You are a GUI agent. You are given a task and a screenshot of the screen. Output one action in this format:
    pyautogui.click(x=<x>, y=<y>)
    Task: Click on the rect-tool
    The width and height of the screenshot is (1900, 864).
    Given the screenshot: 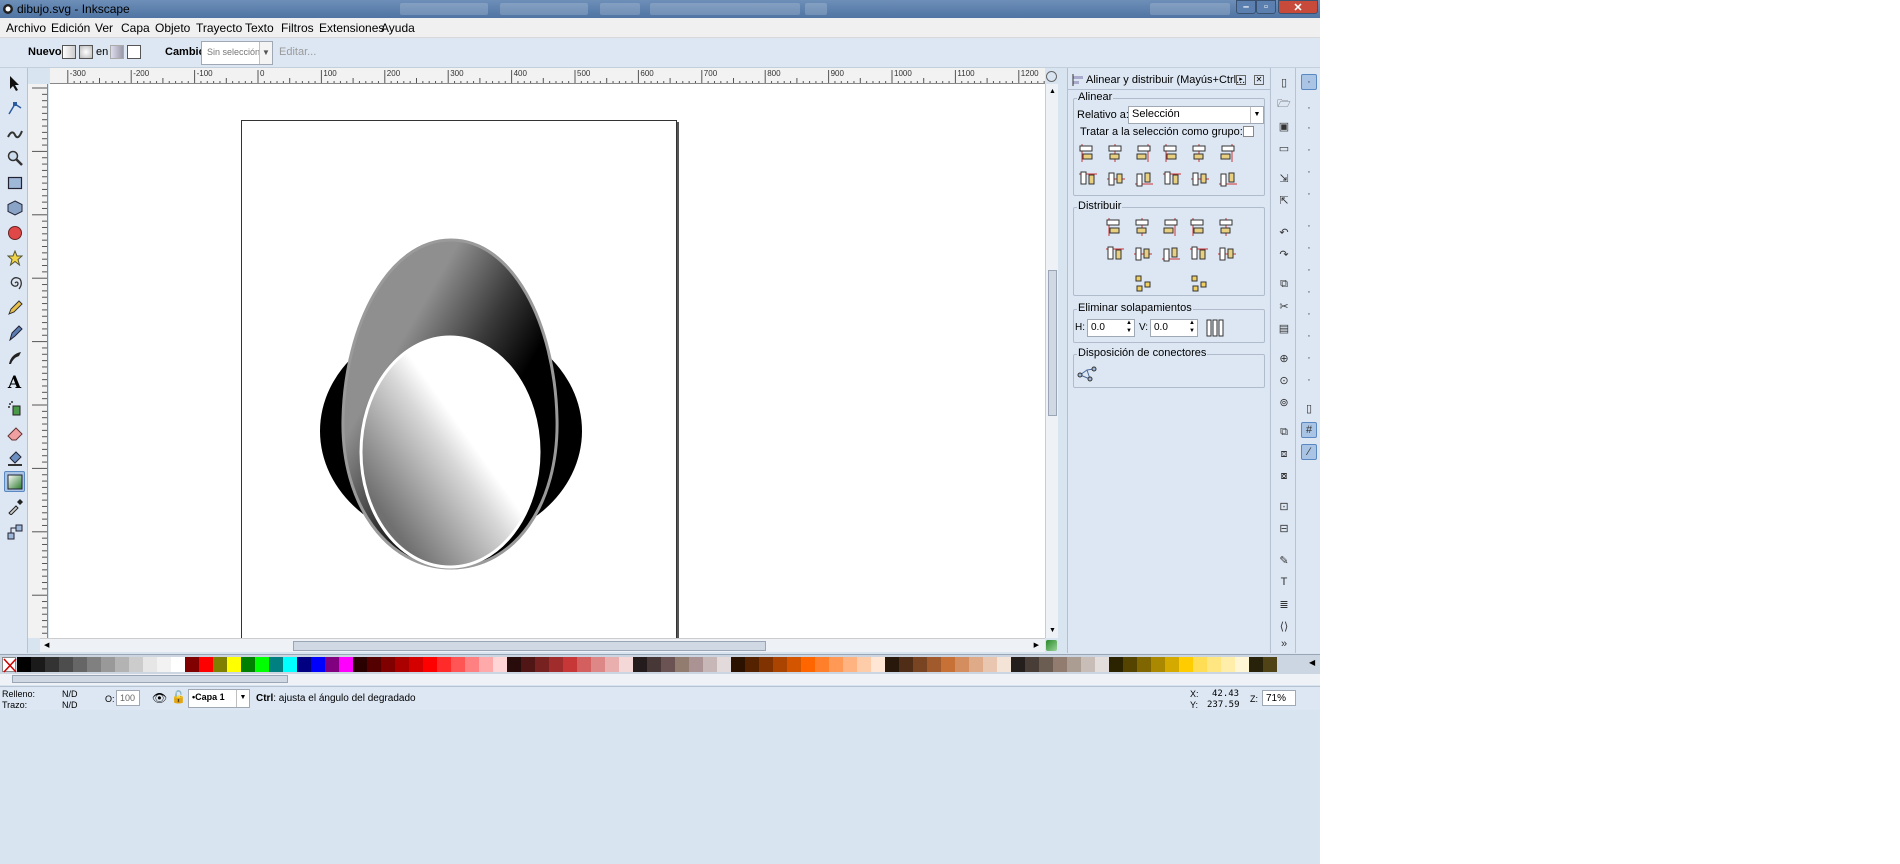 What is the action you would take?
    pyautogui.click(x=14, y=182)
    